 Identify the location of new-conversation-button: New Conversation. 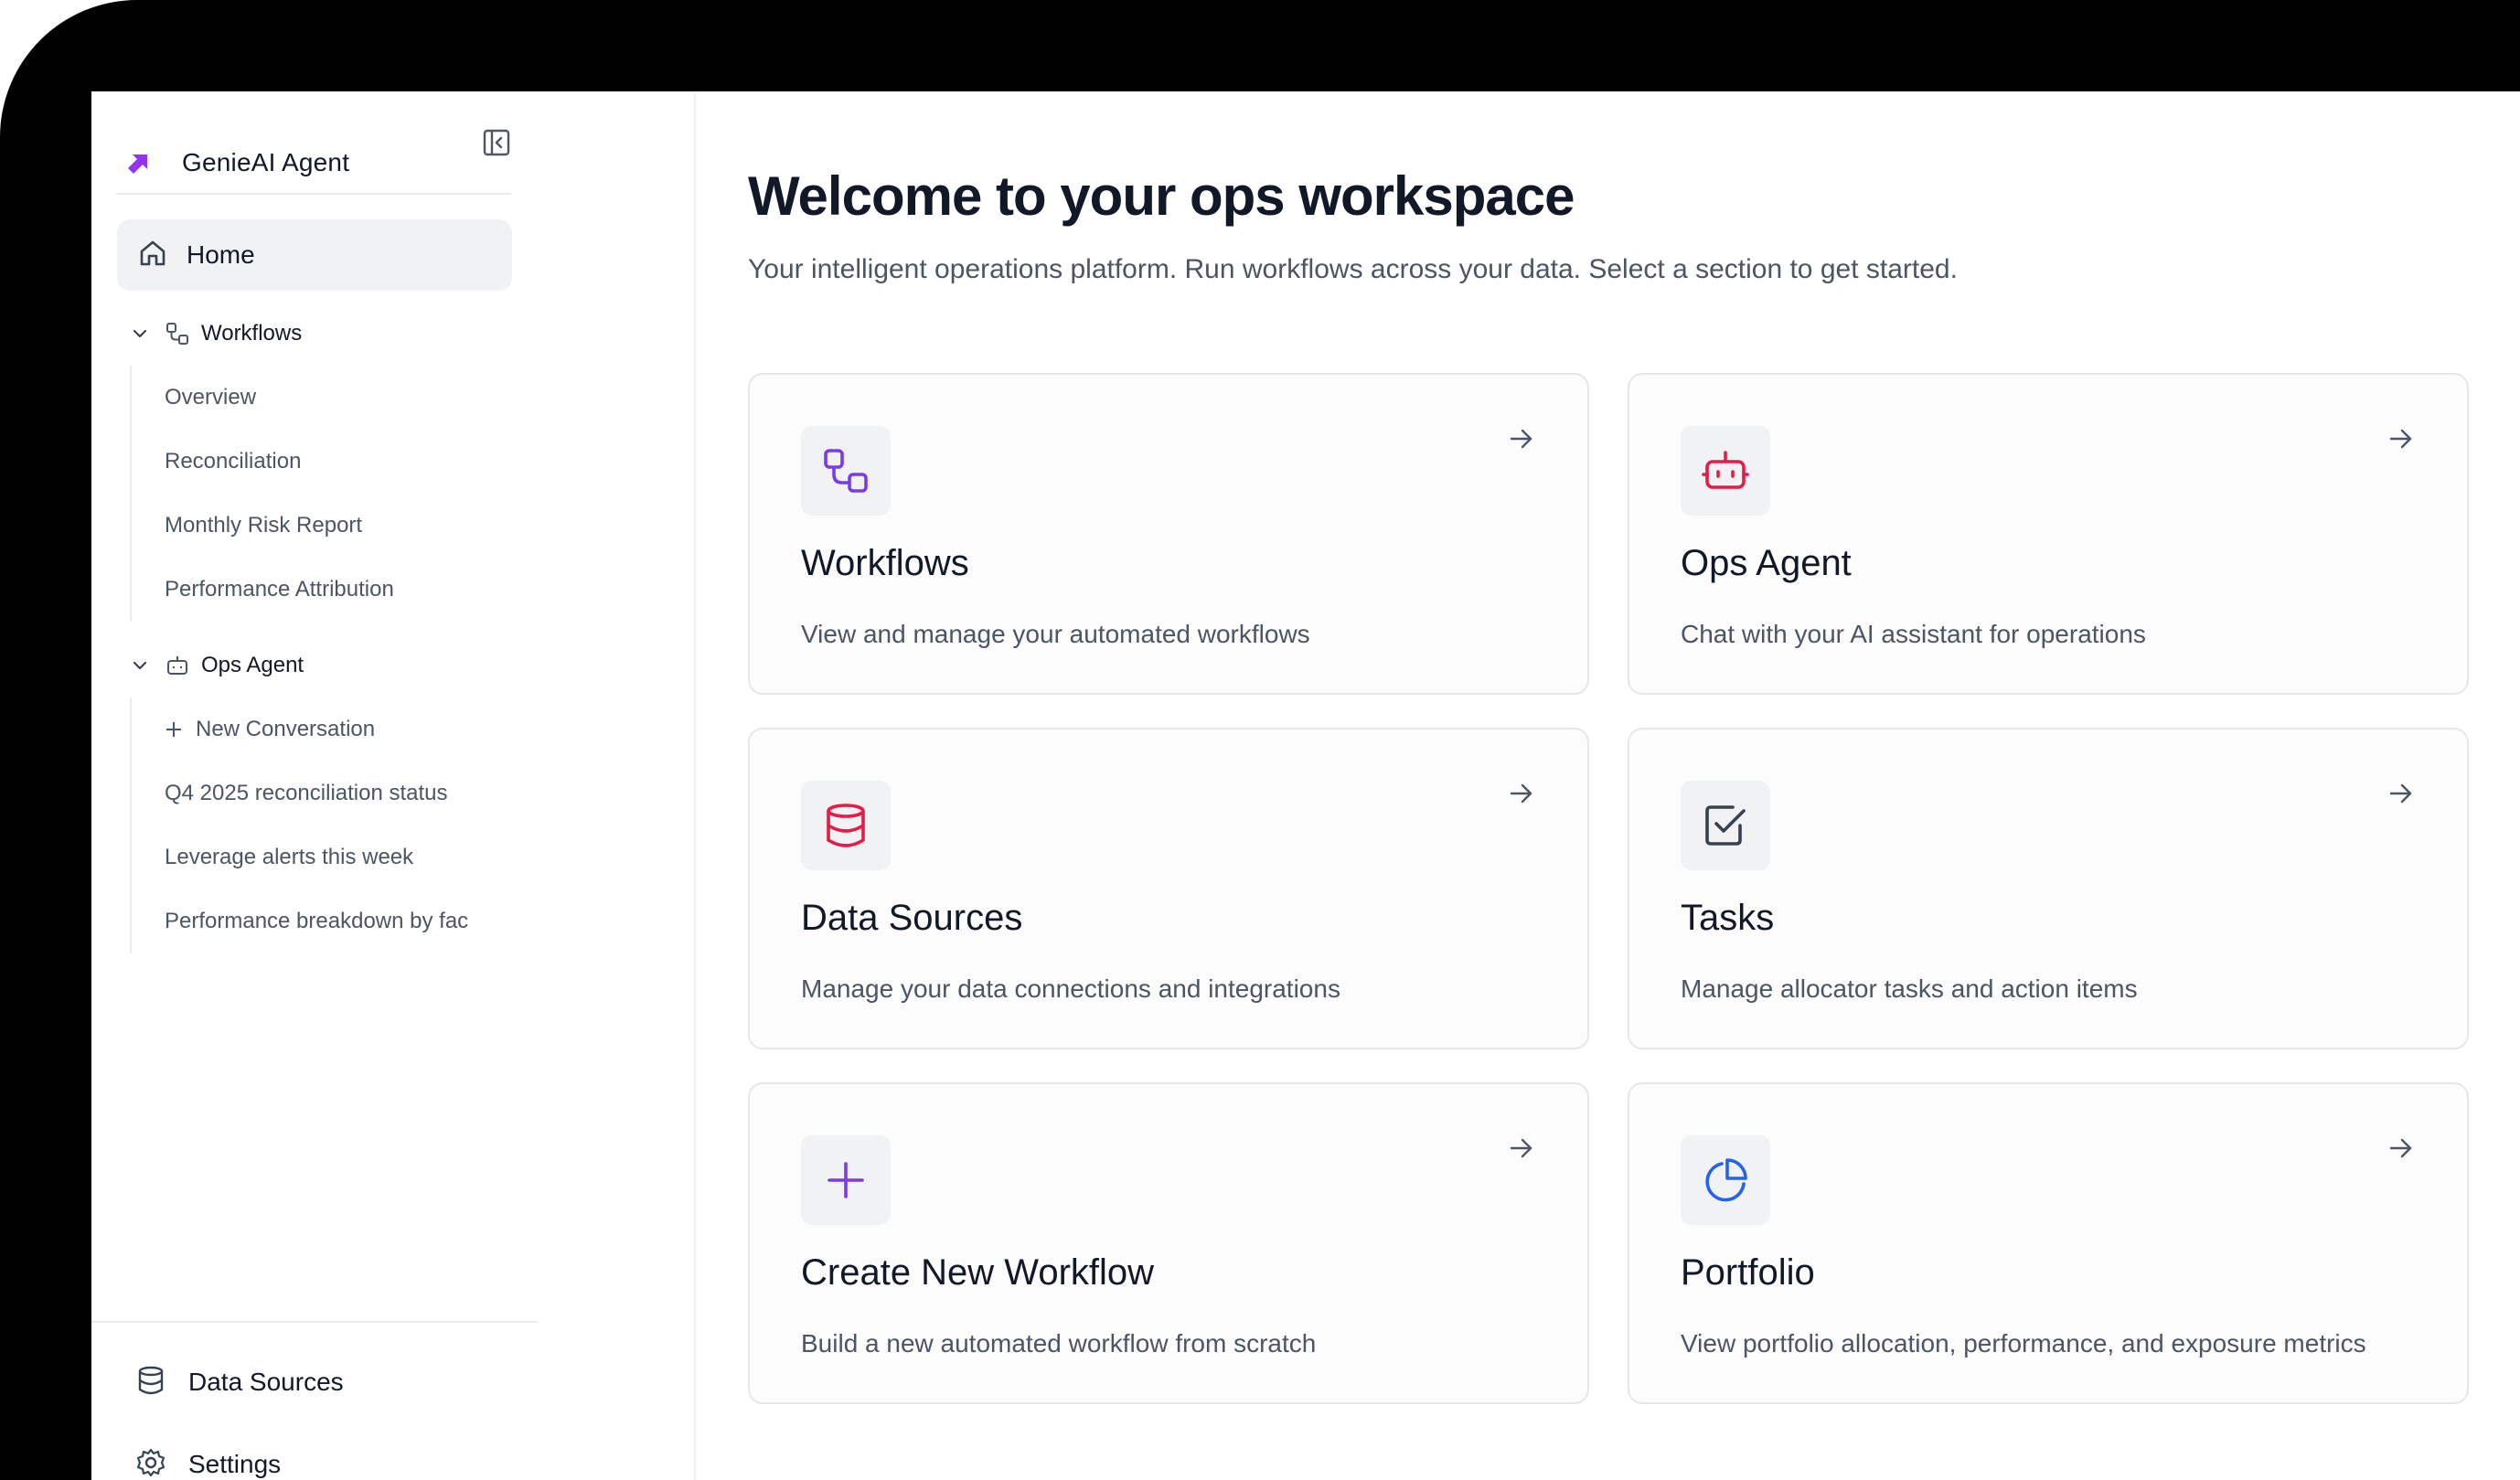
(300, 729).